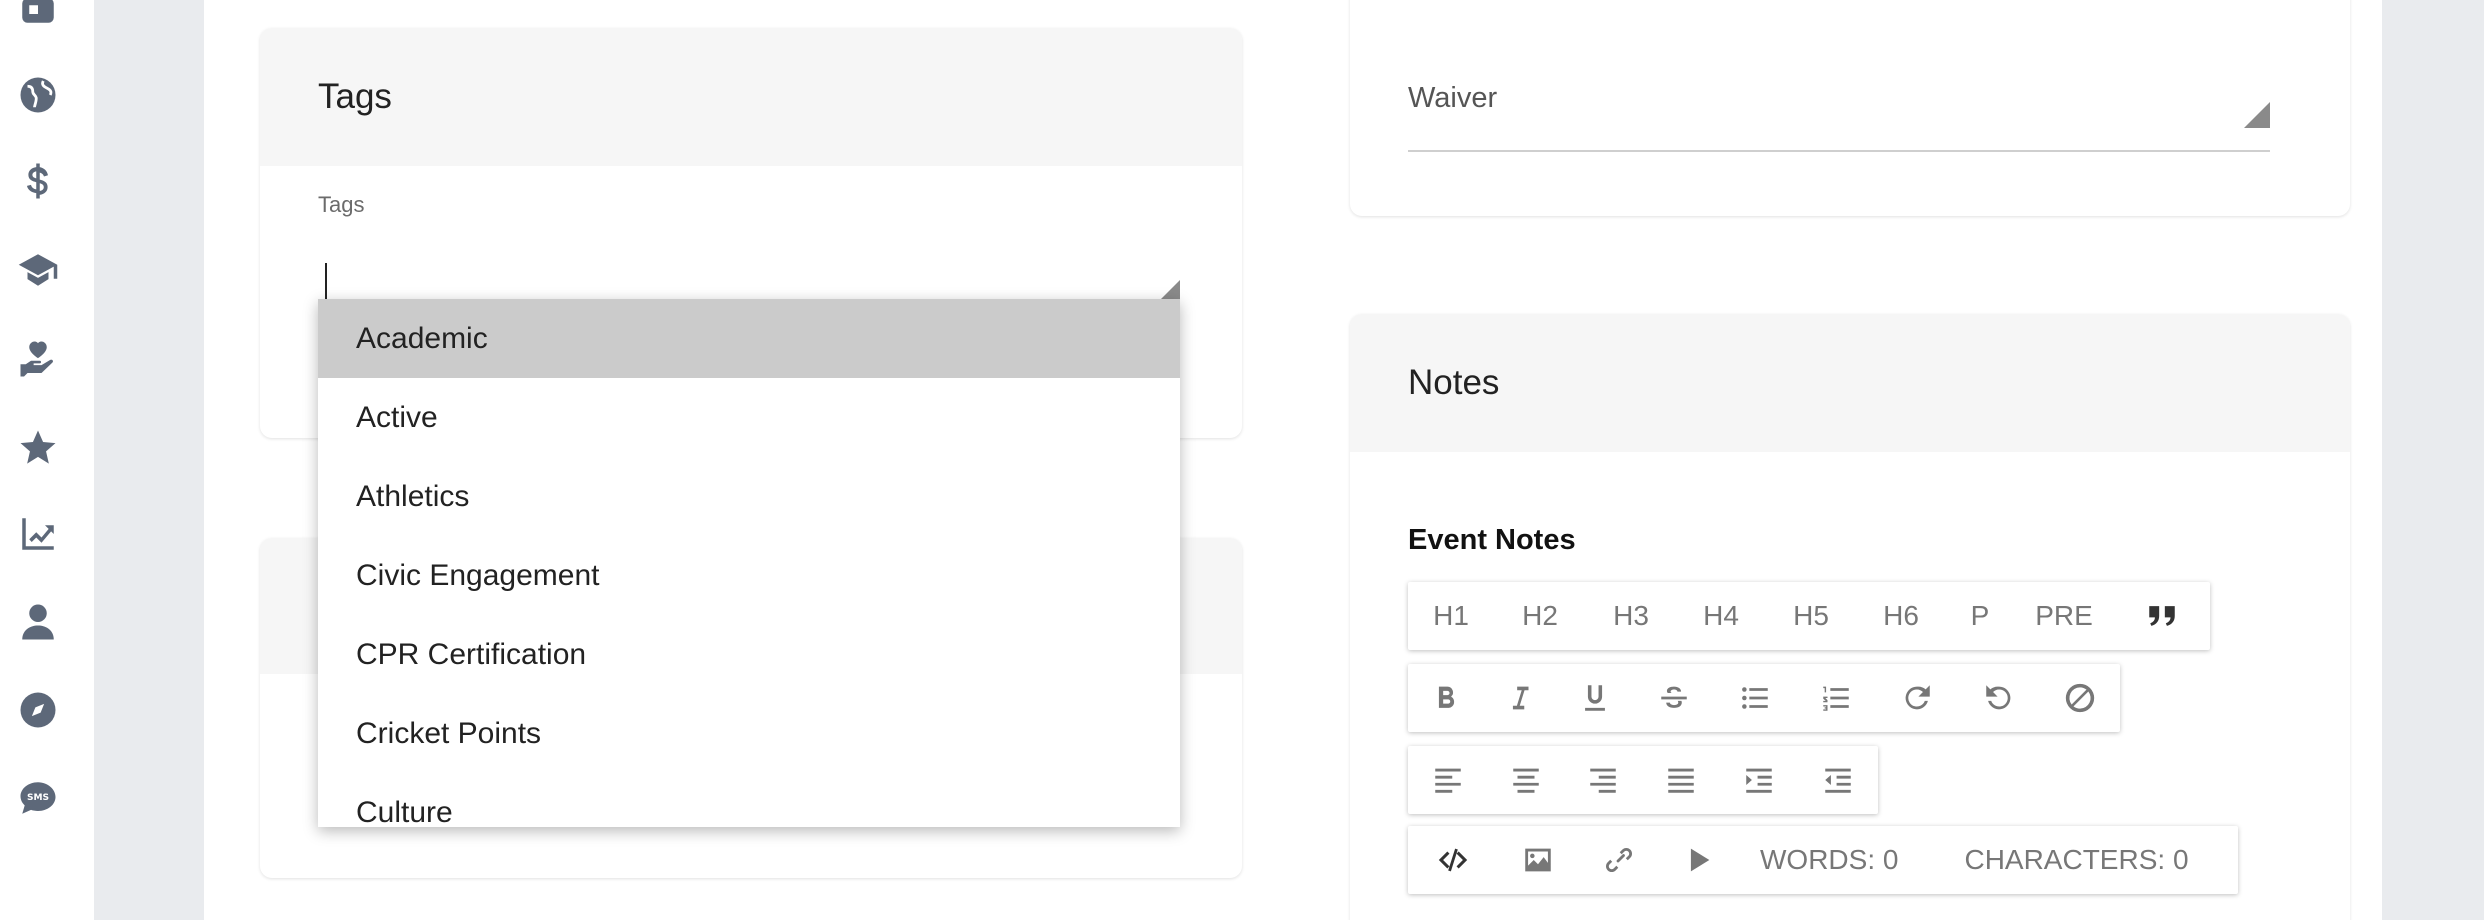  I want to click on format-toolbar, so click(1764, 698).